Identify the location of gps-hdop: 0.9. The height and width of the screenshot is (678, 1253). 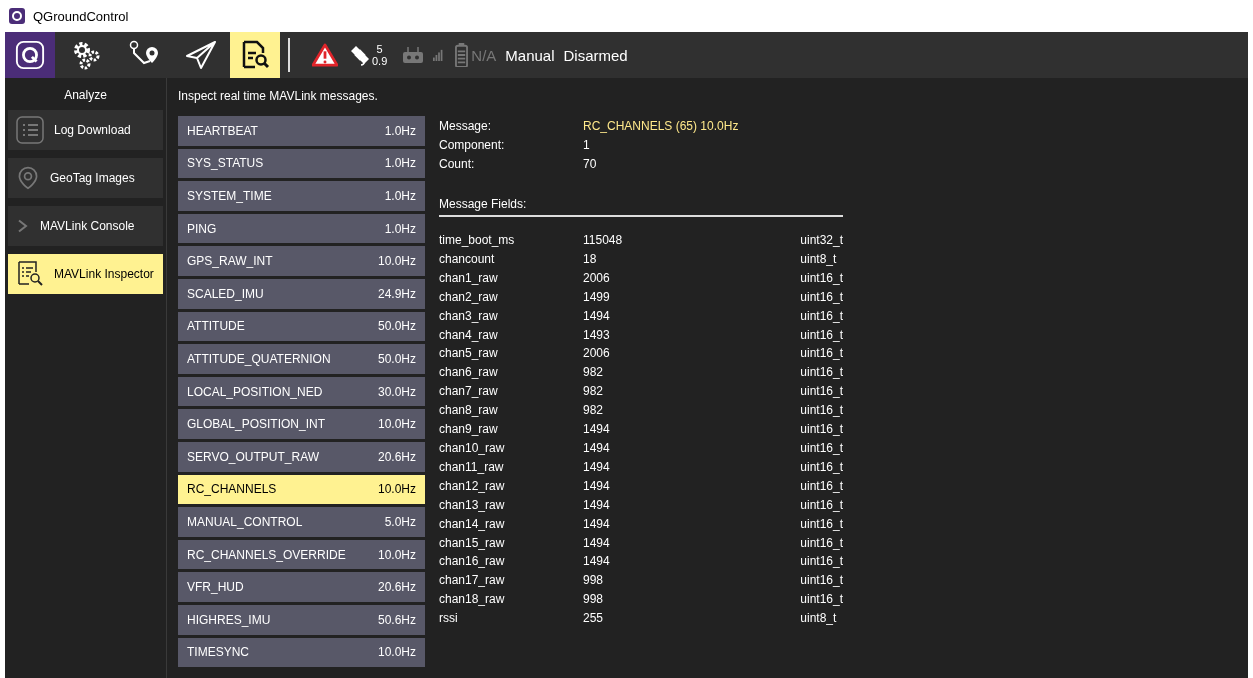
(380, 61).